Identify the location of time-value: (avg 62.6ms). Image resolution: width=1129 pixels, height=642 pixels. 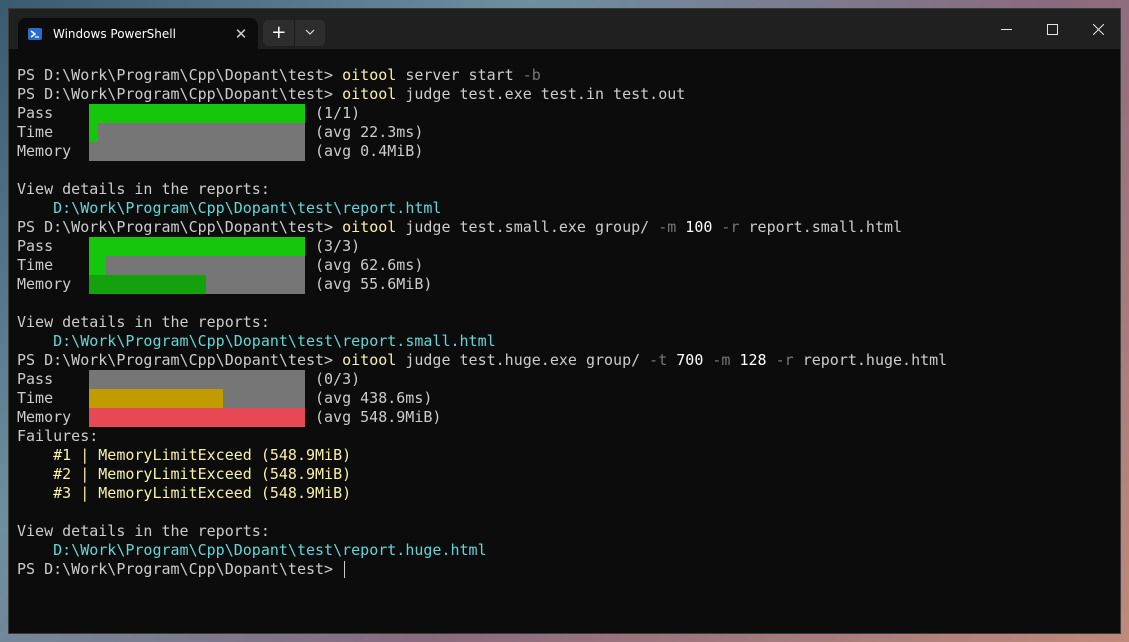
(369, 265).